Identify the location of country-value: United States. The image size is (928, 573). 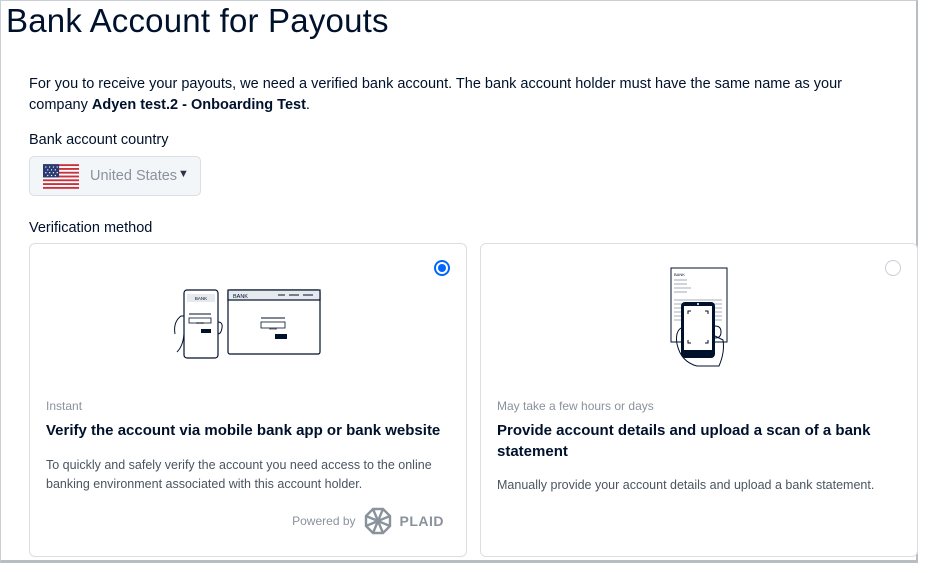
(134, 176).